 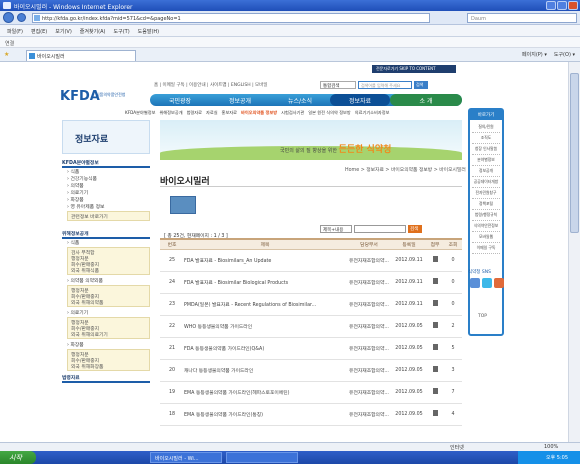 I want to click on left-nav-subitem: 외국 위해화장품, so click(x=108, y=366).